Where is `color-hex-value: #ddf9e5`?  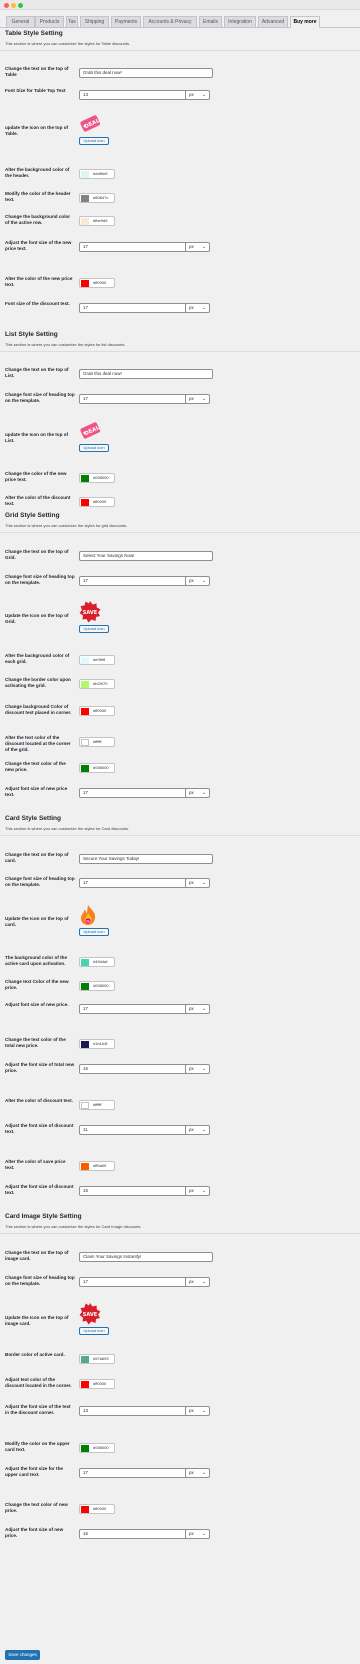
color-hex-value: #ddf9e5 is located at coordinates (100, 173).